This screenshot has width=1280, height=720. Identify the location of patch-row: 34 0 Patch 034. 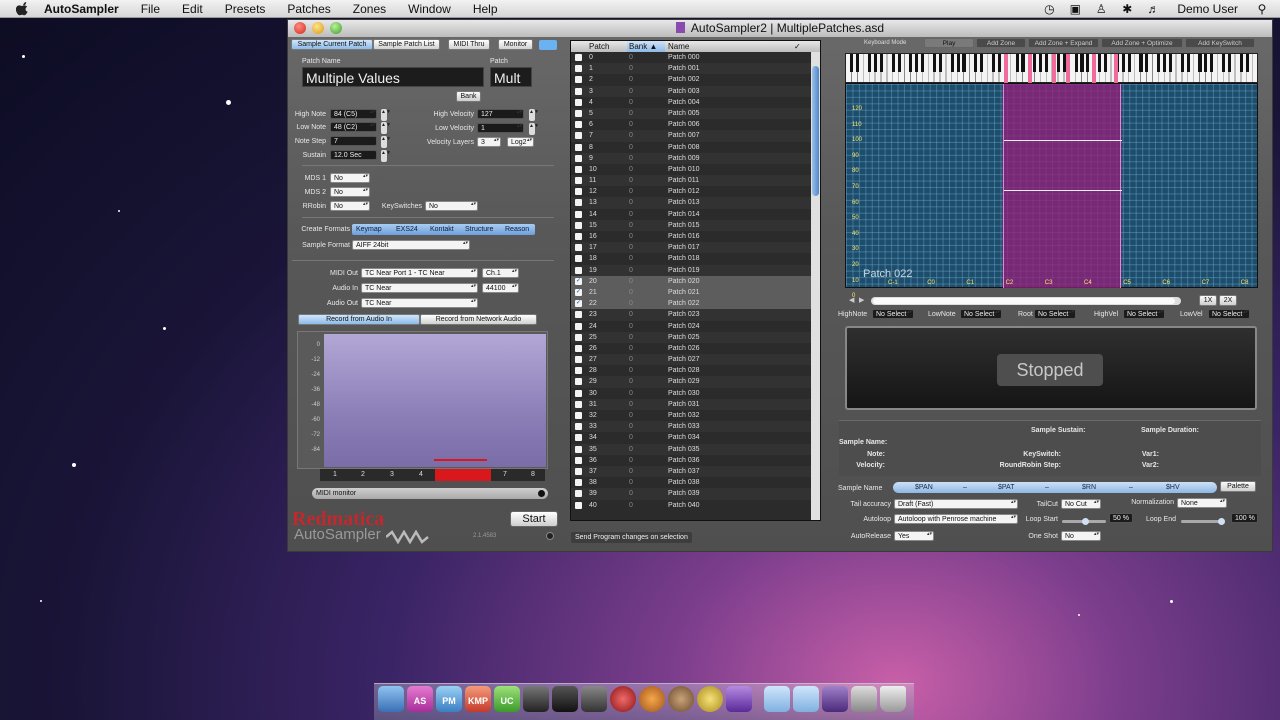
(695, 437).